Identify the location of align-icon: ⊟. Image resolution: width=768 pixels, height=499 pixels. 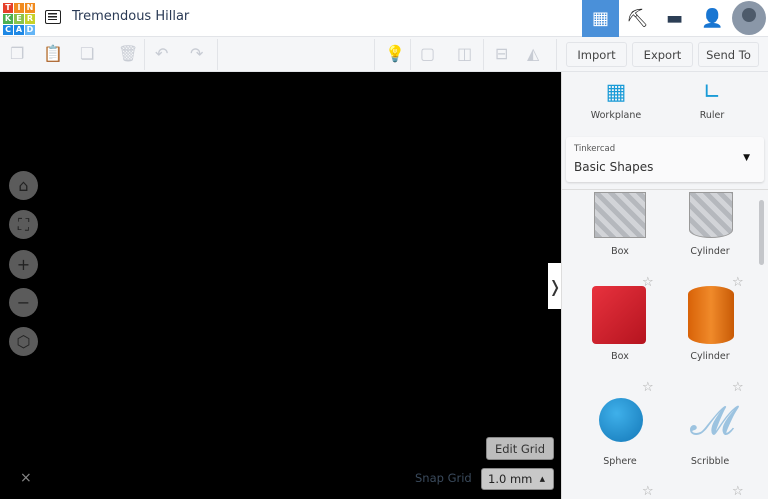
(501, 53).